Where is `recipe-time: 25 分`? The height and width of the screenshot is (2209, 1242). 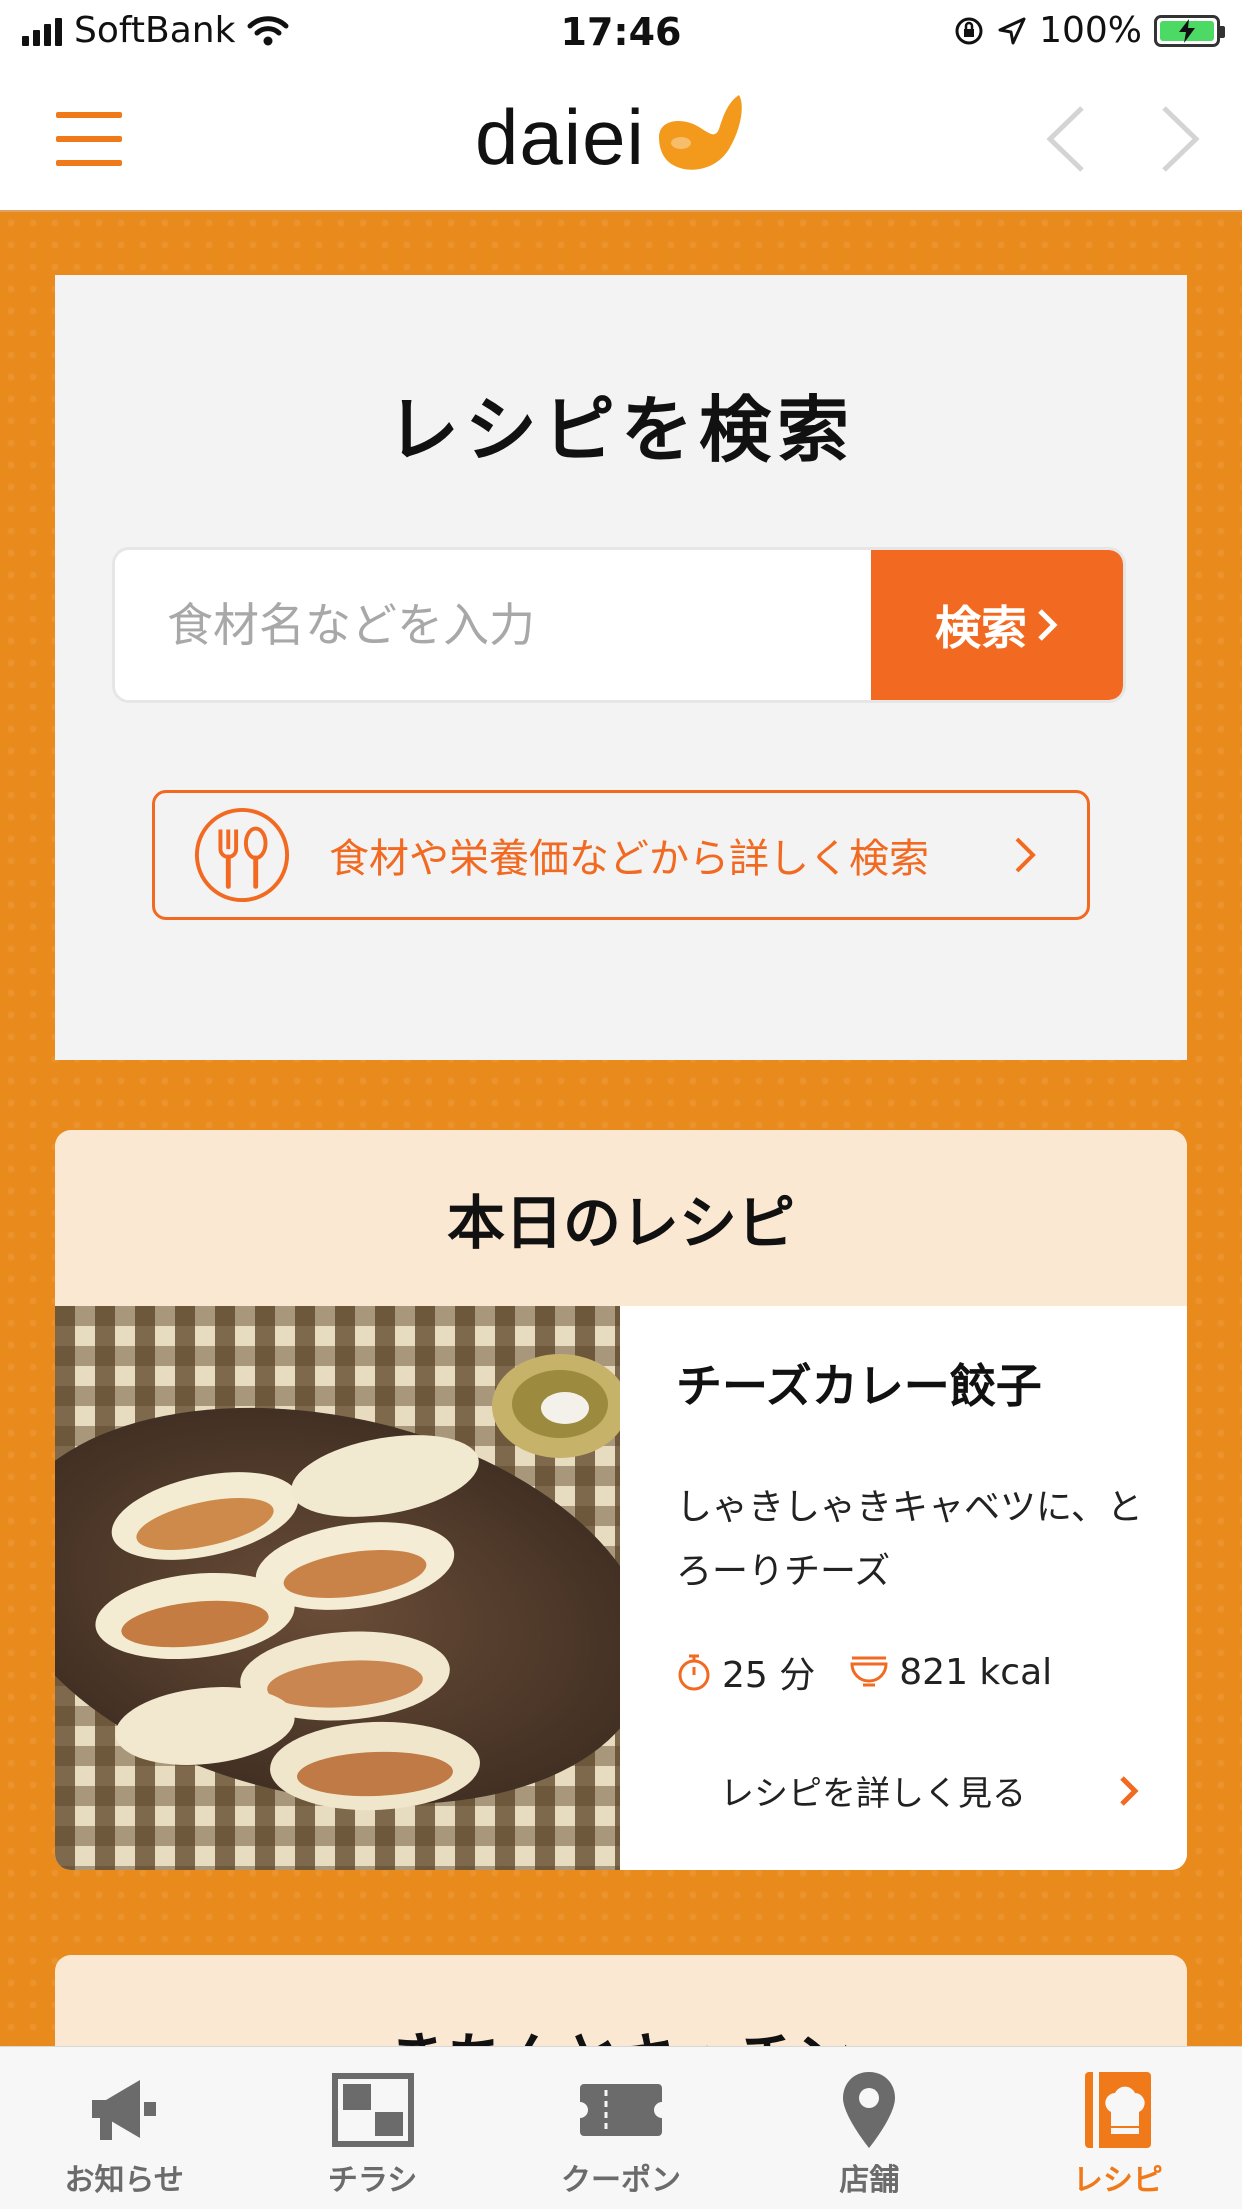
recipe-time: 25 分 is located at coordinates (745, 1672).